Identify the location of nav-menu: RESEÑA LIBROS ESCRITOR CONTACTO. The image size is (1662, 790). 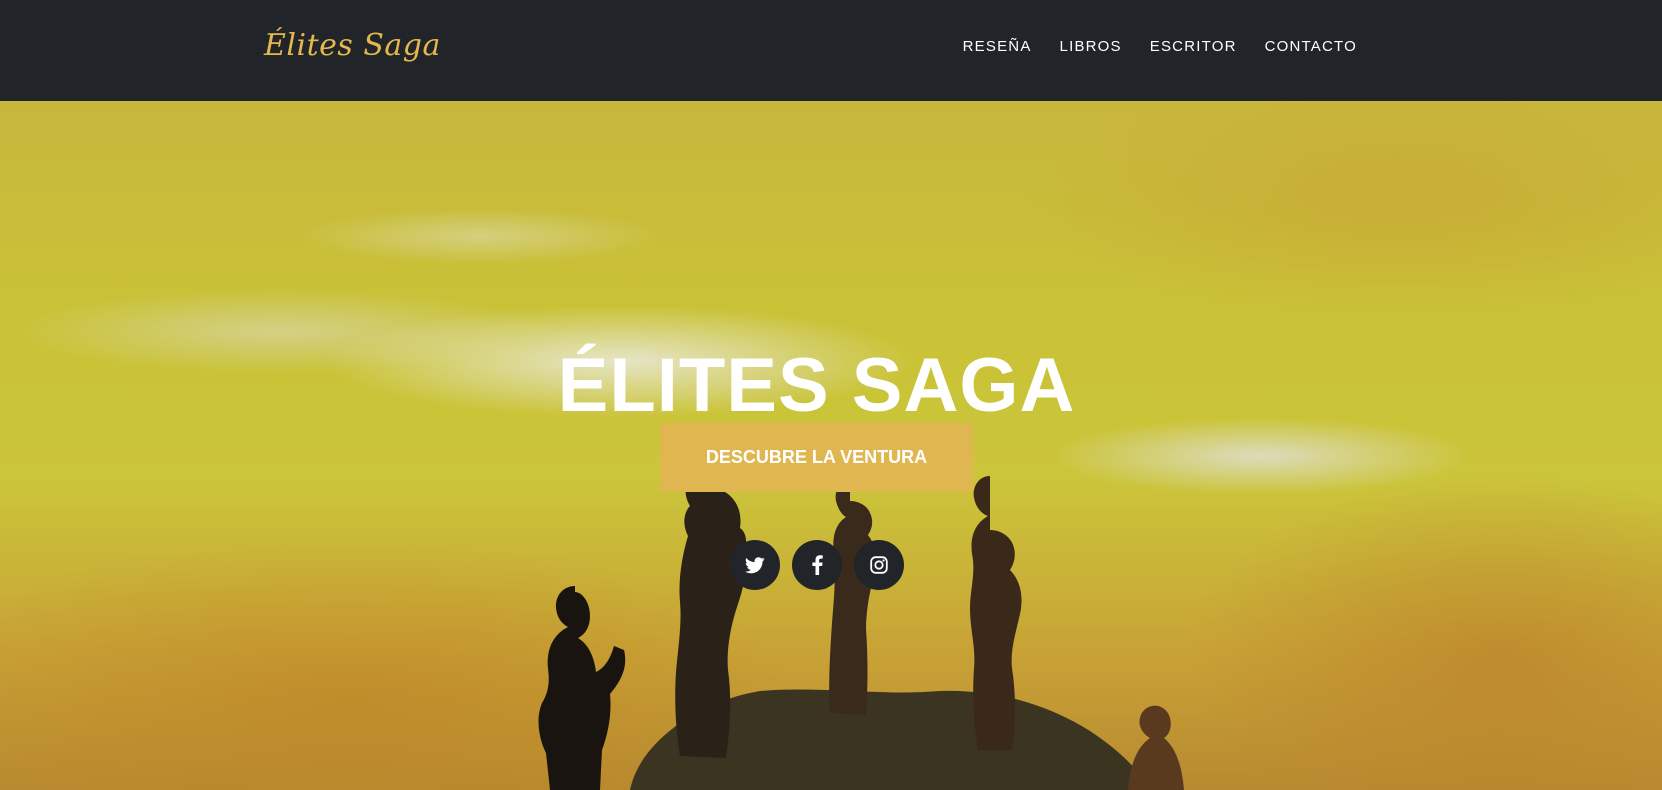
(1153, 46).